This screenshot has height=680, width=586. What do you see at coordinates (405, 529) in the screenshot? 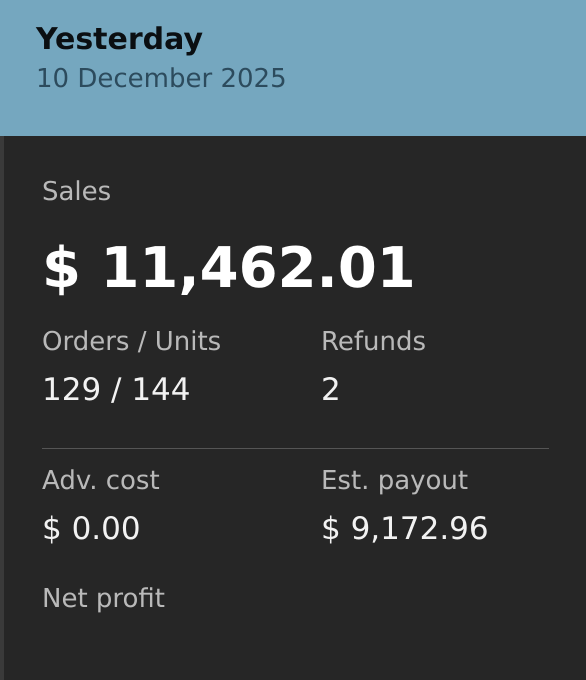
I see `metric-value: $ 9,172.96` at bounding box center [405, 529].